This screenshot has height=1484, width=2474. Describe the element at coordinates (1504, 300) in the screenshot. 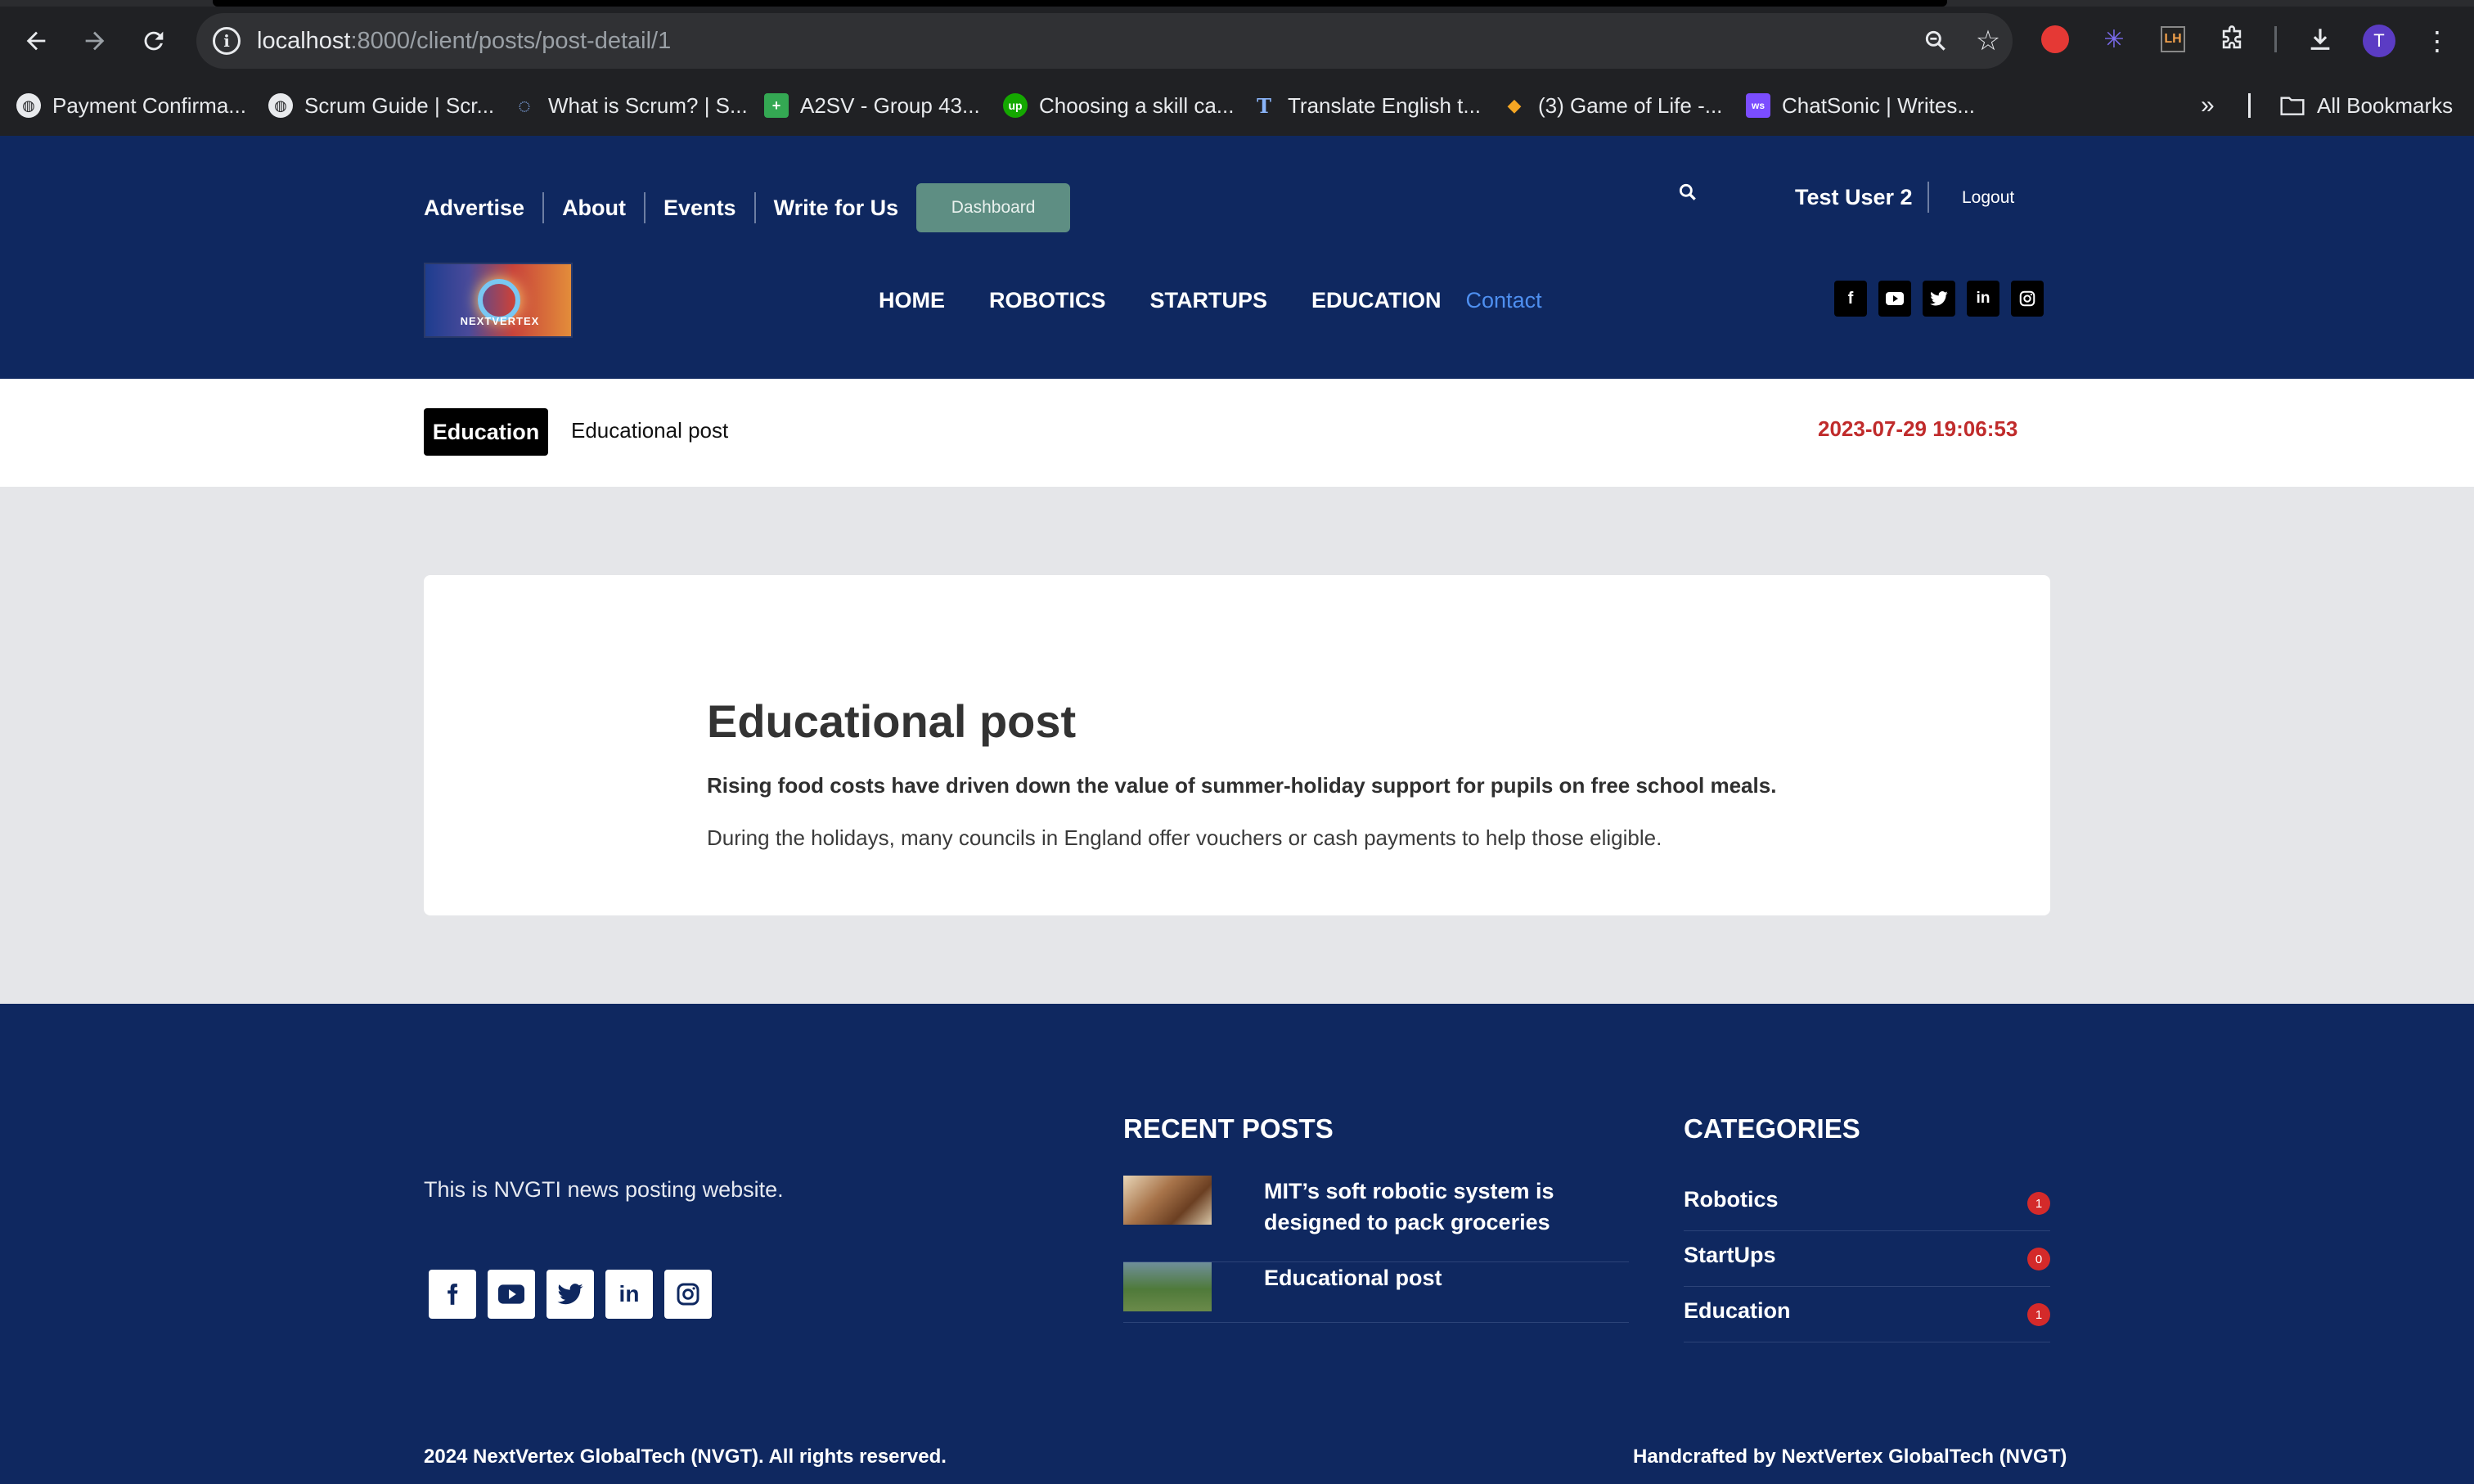

I see `main-nav-contact: Contact` at that location.